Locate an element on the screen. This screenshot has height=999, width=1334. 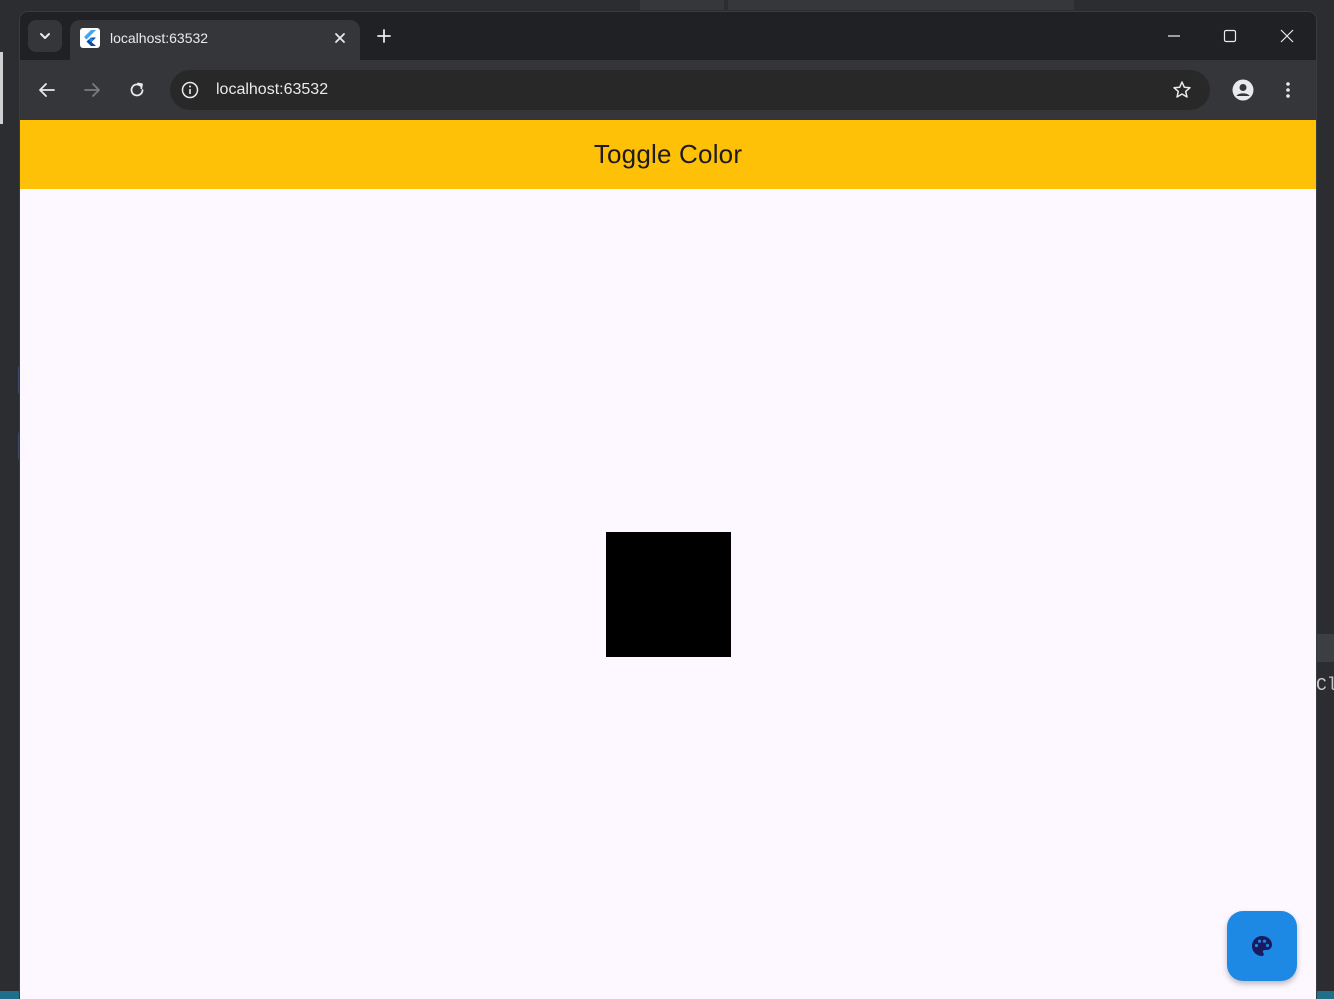
background-left-strip is located at coordinates (10, 499).